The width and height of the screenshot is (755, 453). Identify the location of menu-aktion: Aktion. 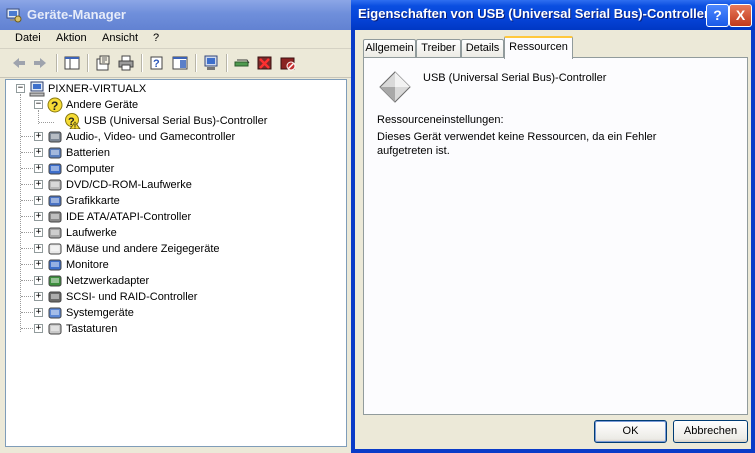
(71, 38).